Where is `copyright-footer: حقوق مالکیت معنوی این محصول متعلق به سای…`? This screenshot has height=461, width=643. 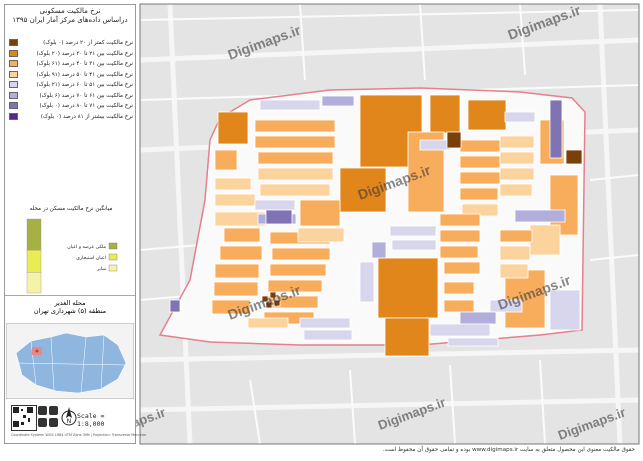 copyright-footer: حقوق مالکیت معنوی این محصول متعلق به سای… is located at coordinates (508, 450).